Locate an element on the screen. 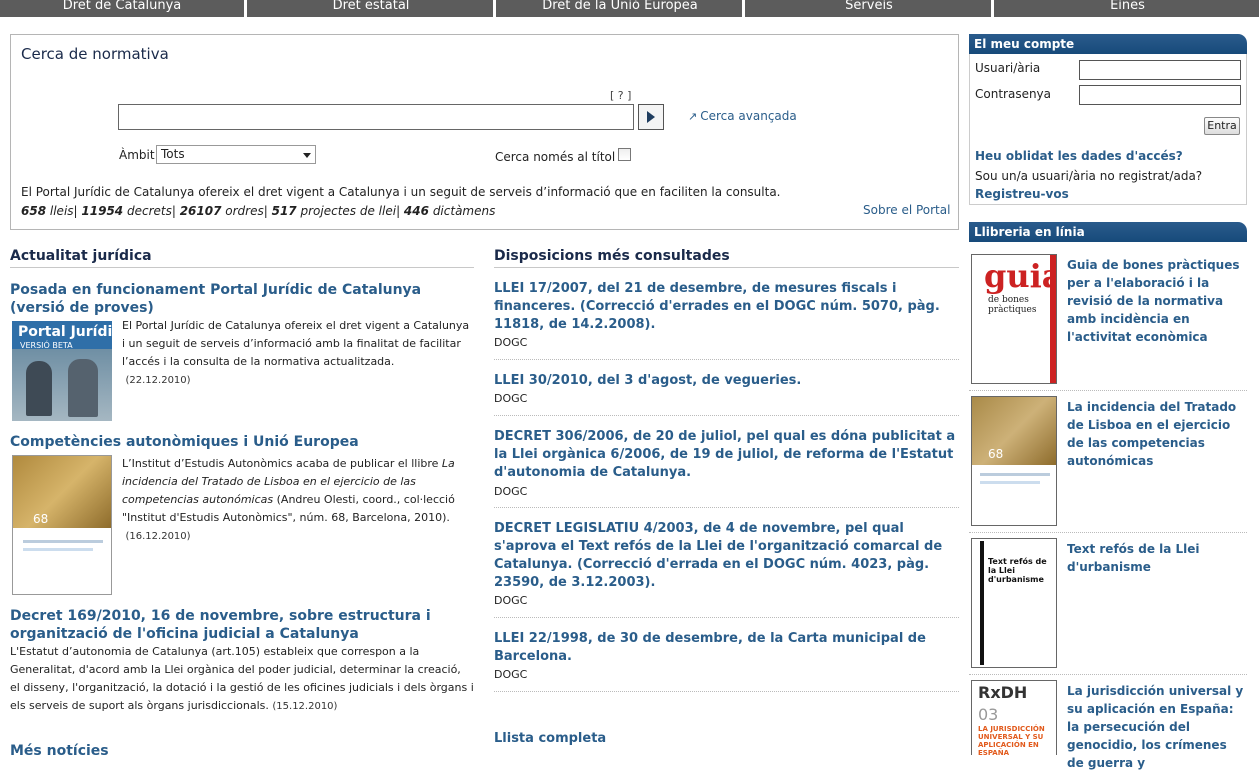 This screenshot has width=1259, height=772. more-news-link: Més notícies is located at coordinates (110, 751).